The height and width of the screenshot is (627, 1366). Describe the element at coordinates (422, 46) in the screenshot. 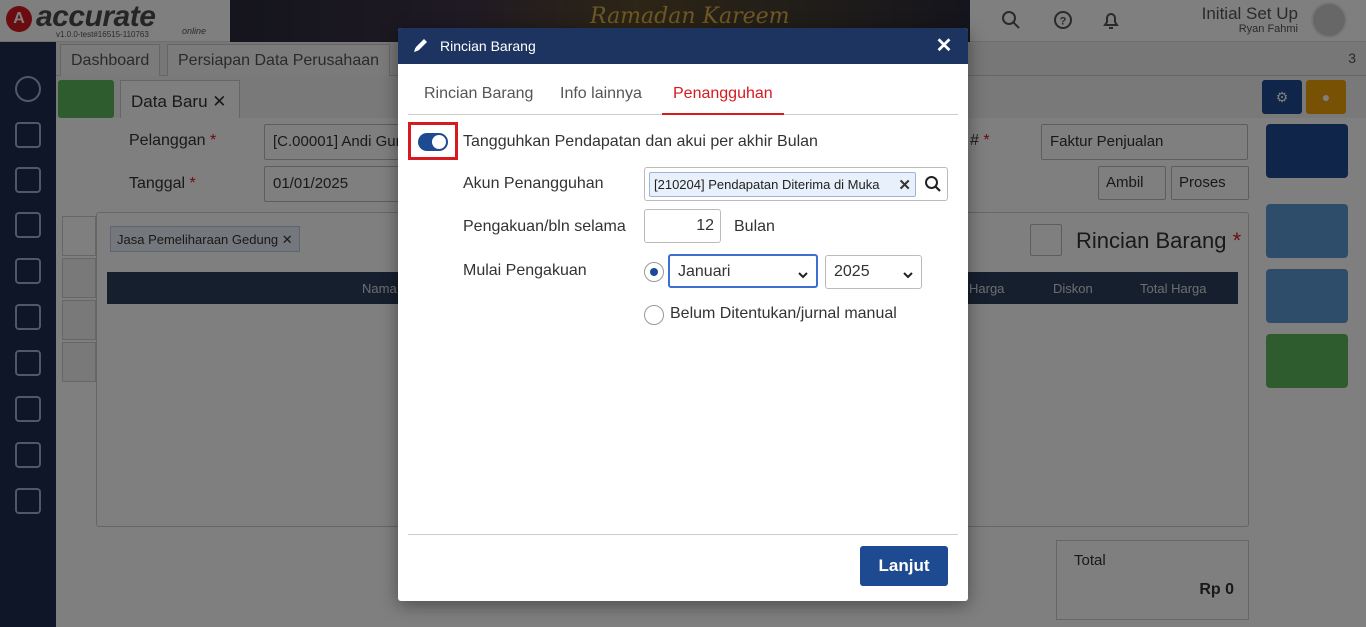

I see `pencil-icon` at that location.